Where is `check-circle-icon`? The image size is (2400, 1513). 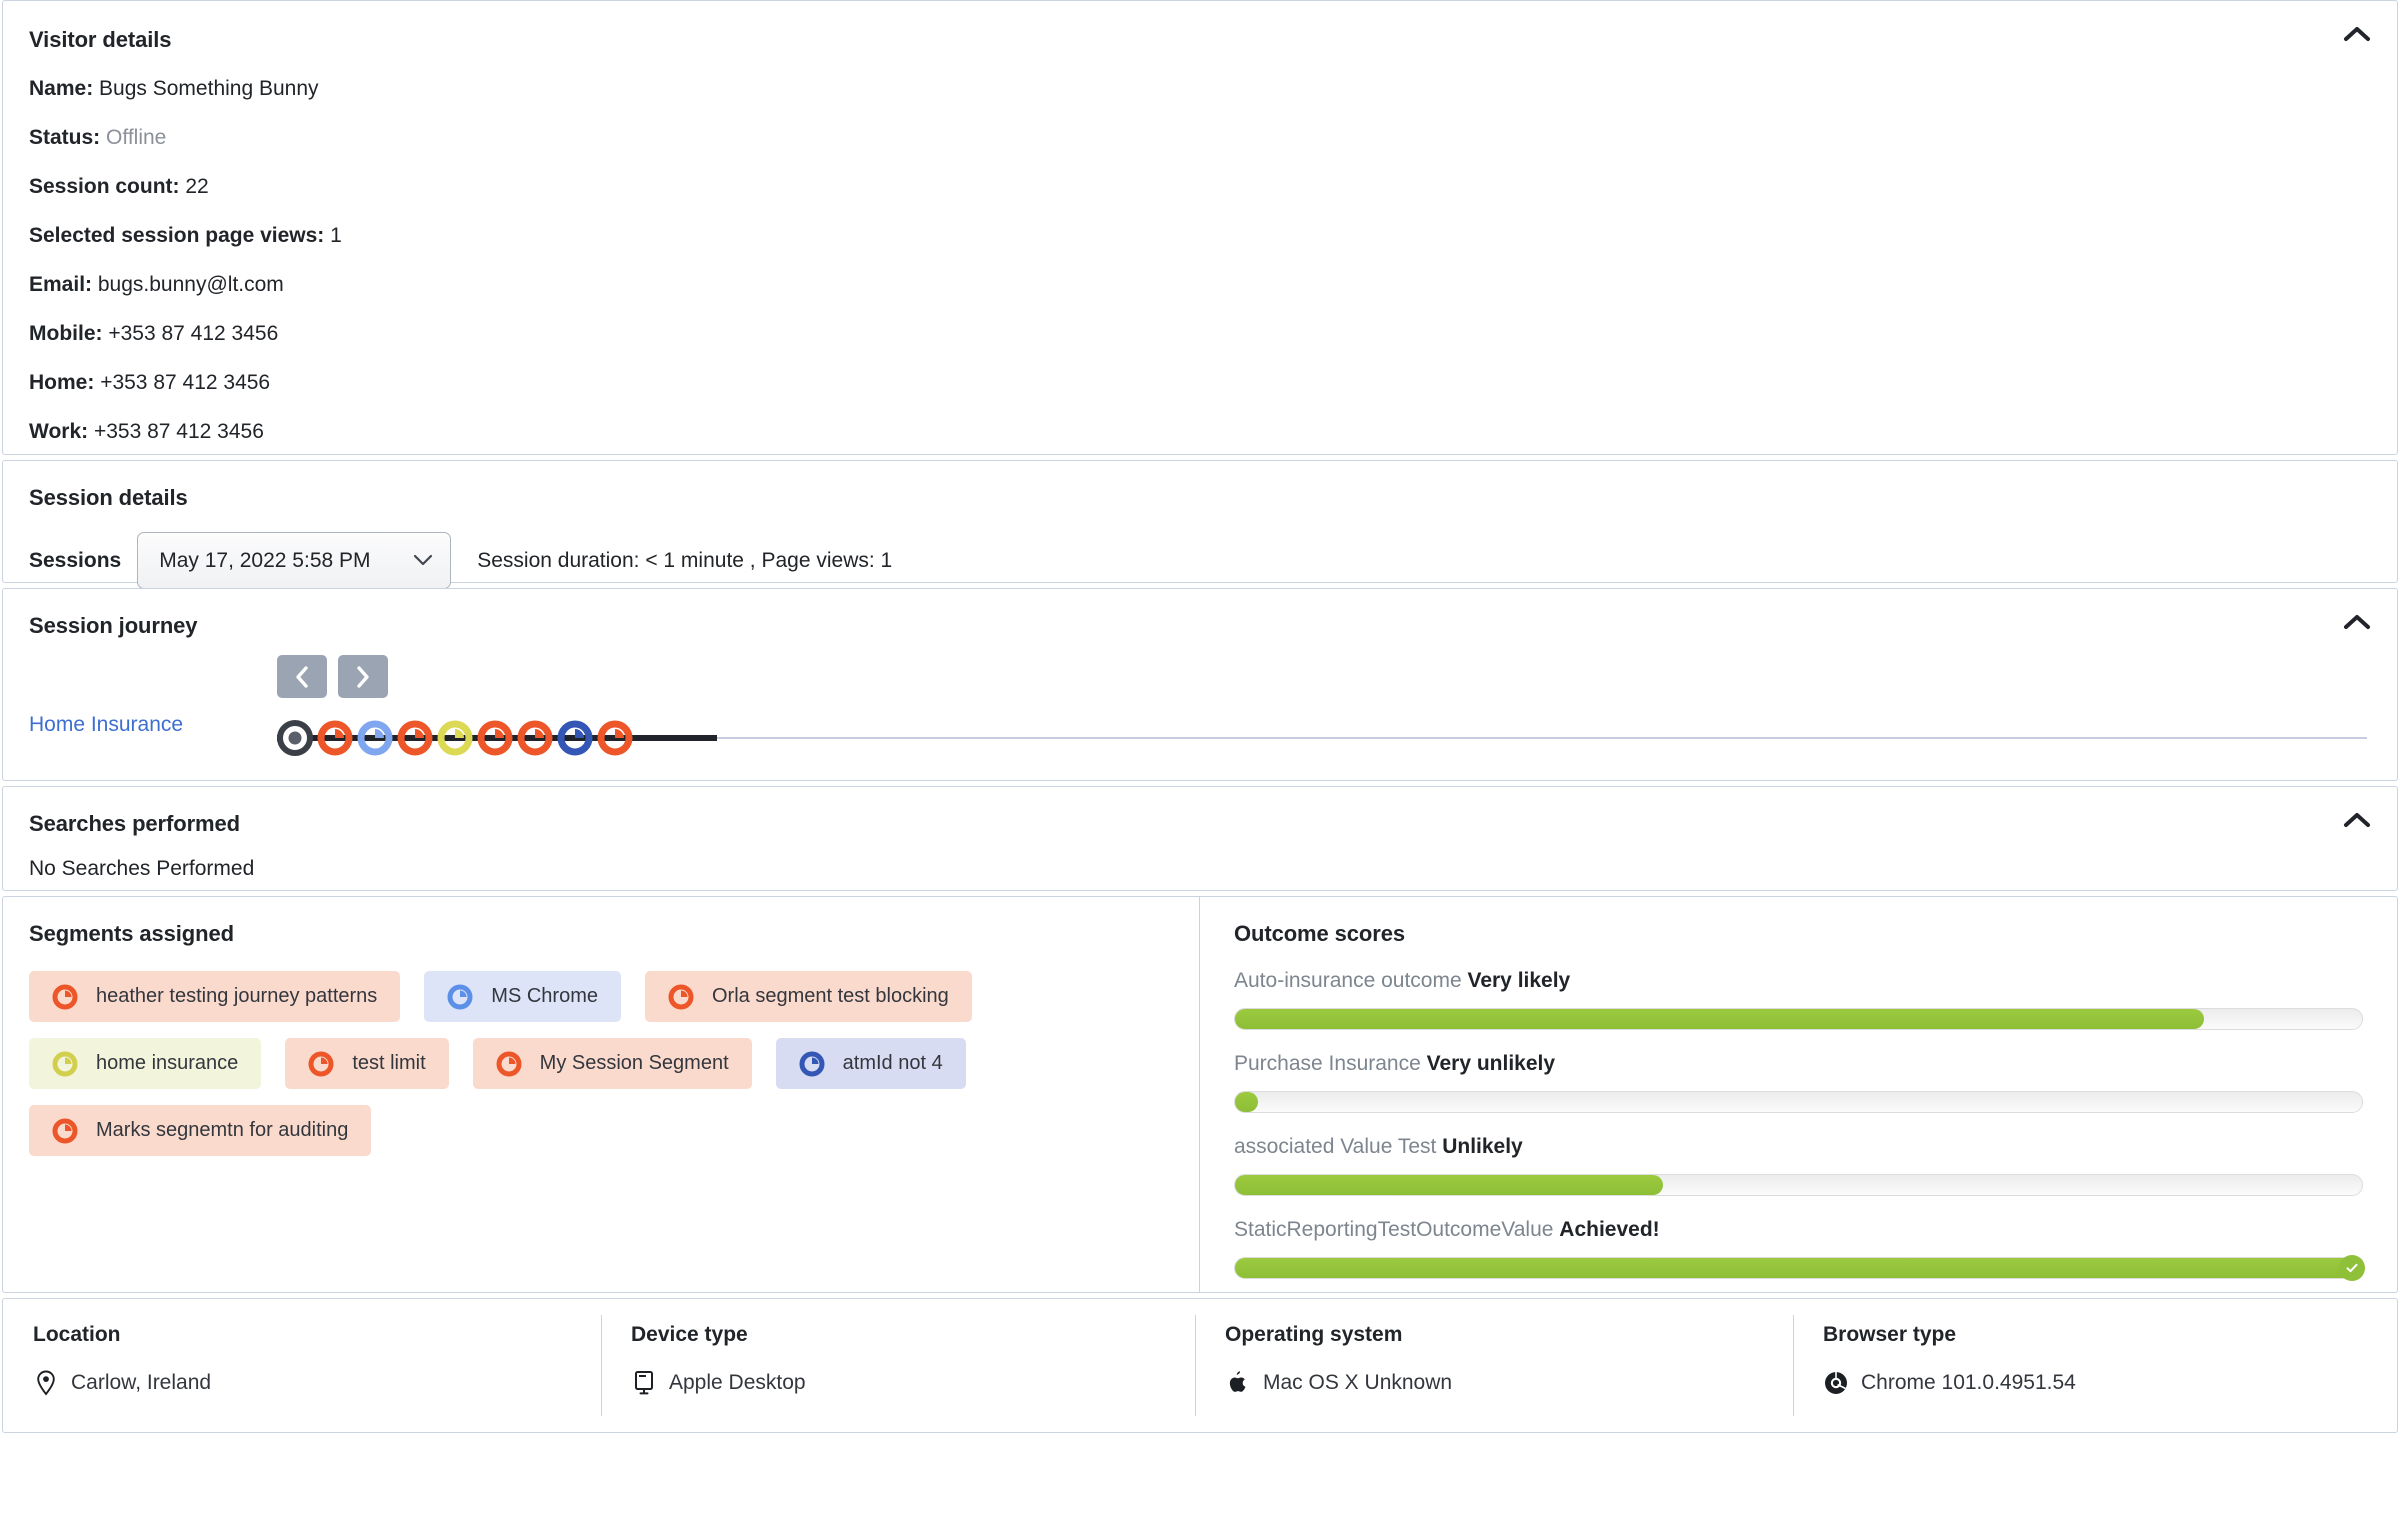 check-circle-icon is located at coordinates (2352, 1268).